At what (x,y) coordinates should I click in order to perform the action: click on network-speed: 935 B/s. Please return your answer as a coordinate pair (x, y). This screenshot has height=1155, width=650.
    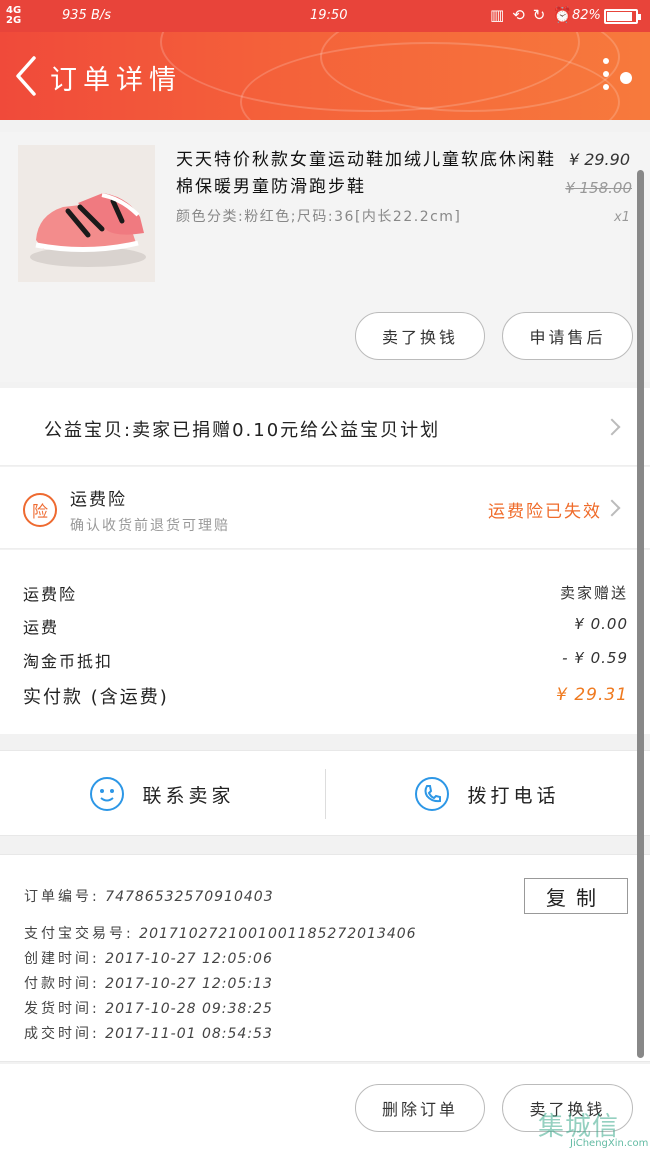
    Looking at the image, I should click on (87, 15).